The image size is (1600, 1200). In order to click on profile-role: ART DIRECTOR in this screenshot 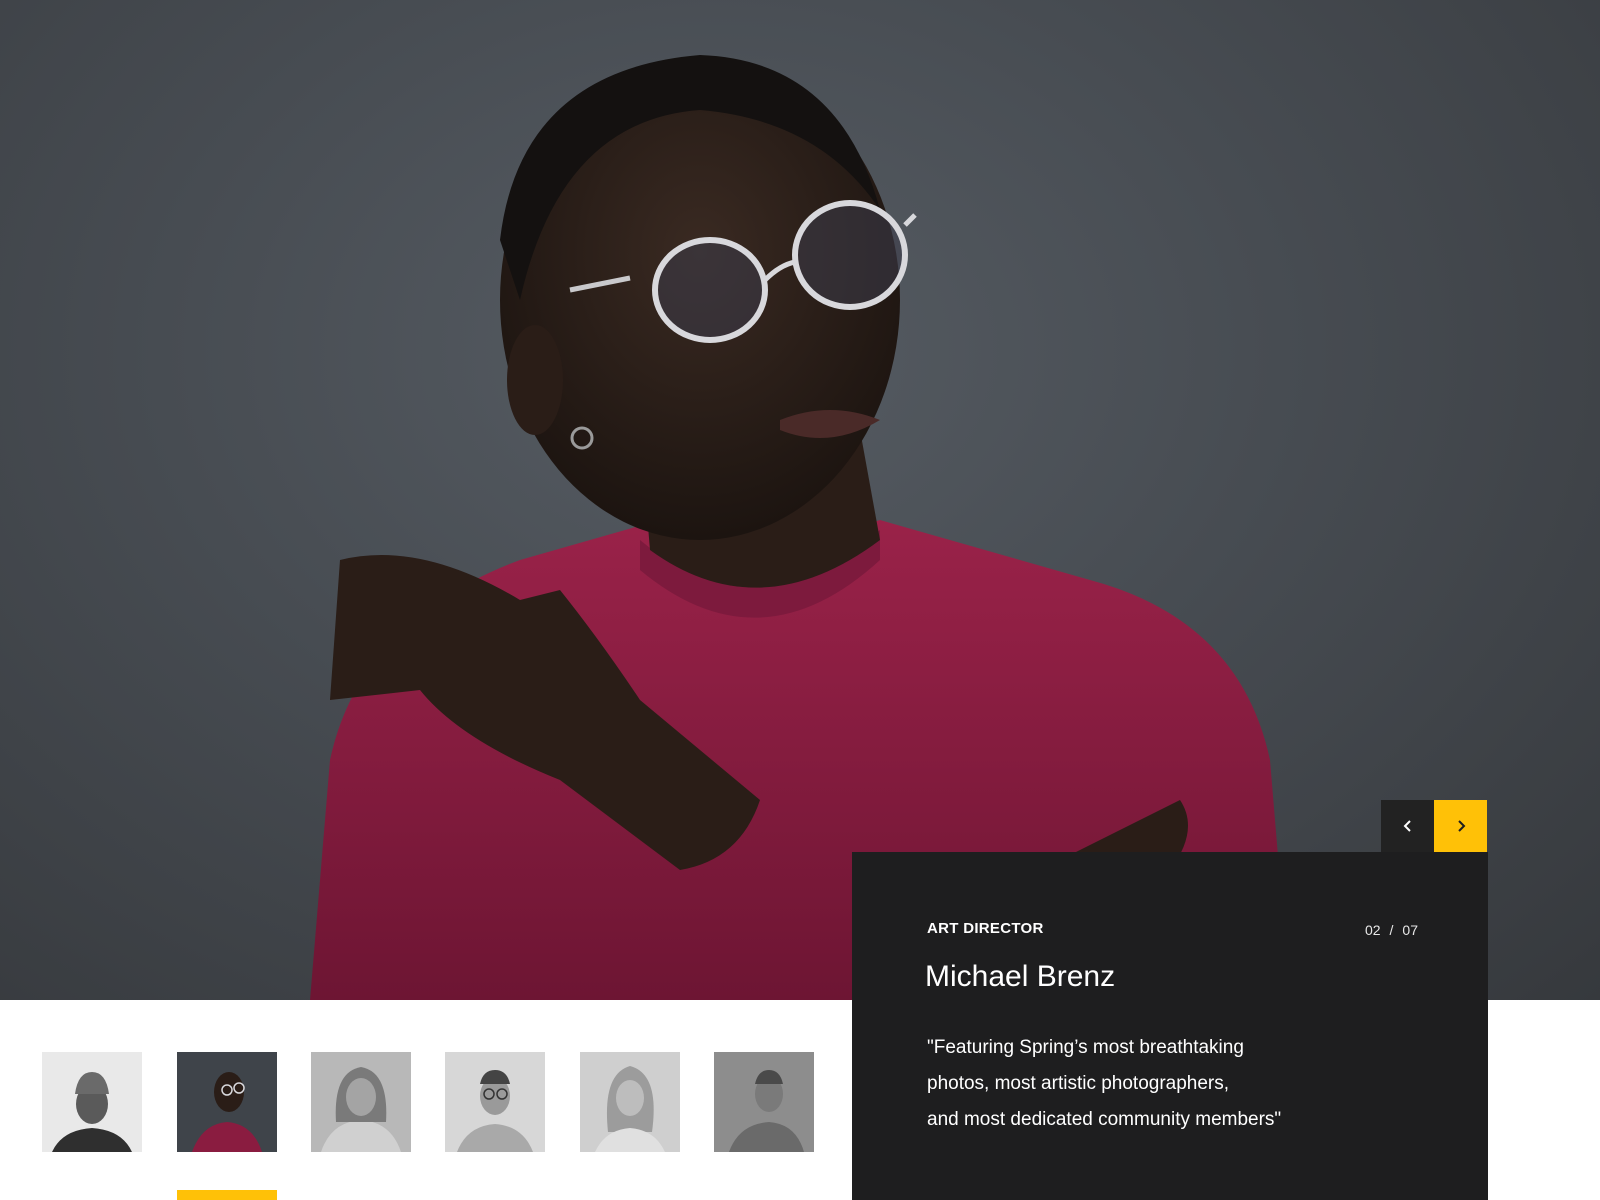, I will do `click(985, 928)`.